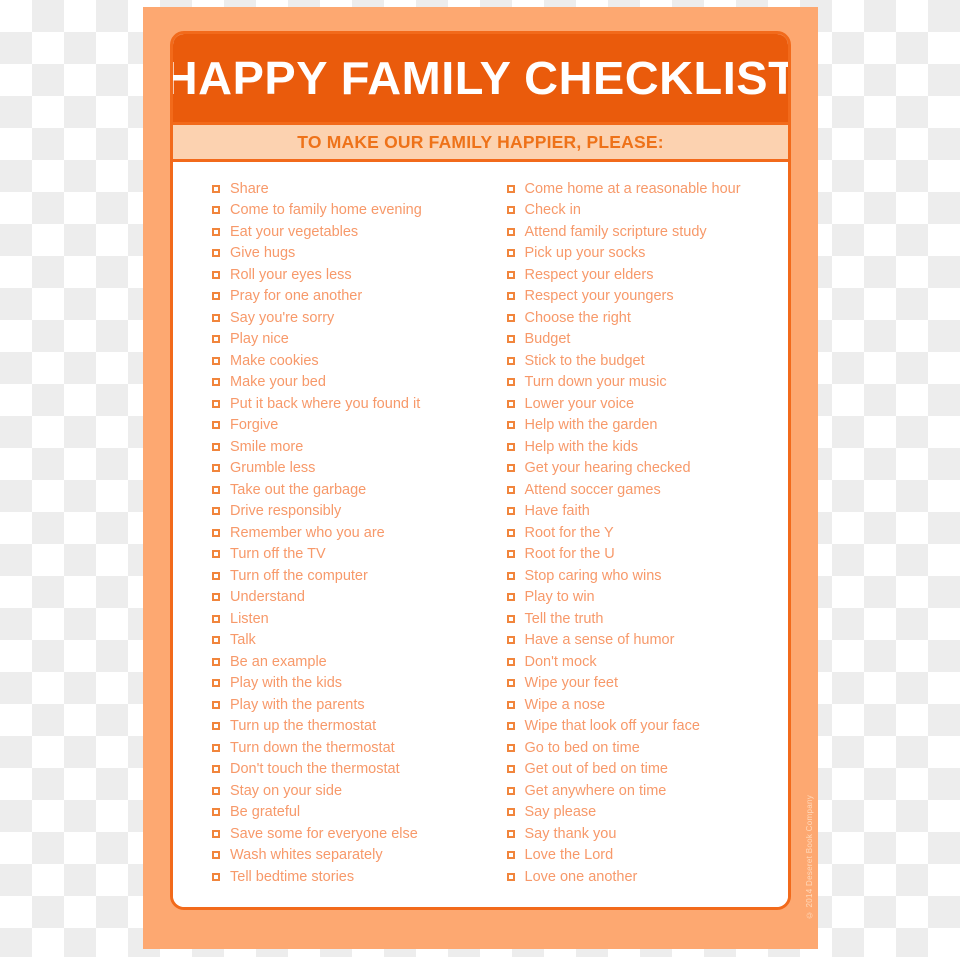 The image size is (960, 957). I want to click on checklist-item: Be grateful, so click(346, 813).